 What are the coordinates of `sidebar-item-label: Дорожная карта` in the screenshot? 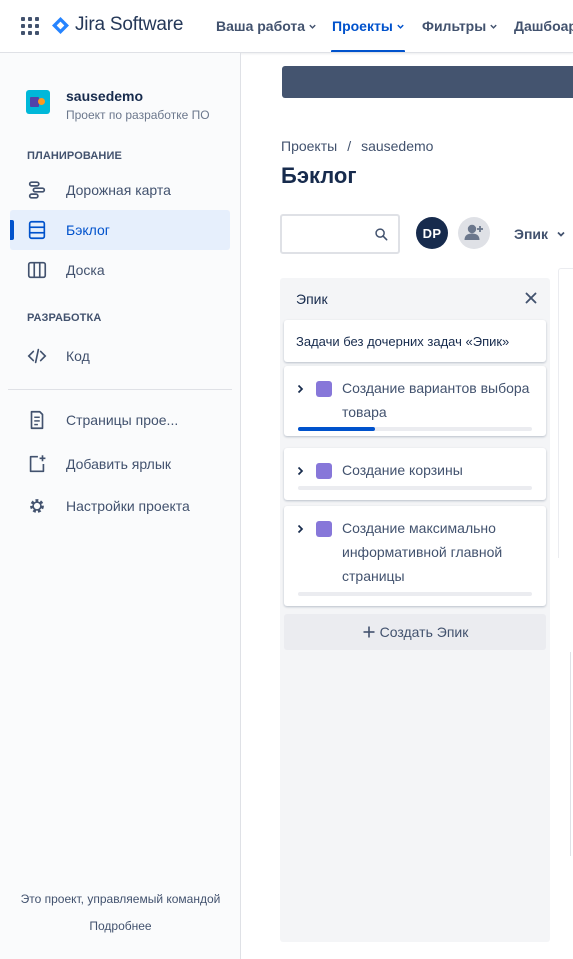 It's located at (118, 190).